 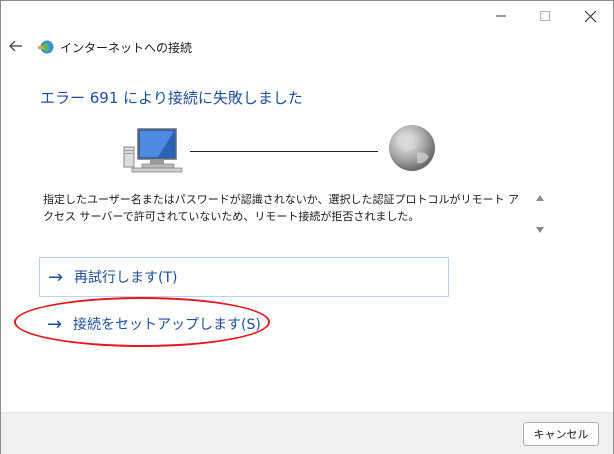 What do you see at coordinates (540, 230) in the screenshot?
I see `scroll-down-icon` at bounding box center [540, 230].